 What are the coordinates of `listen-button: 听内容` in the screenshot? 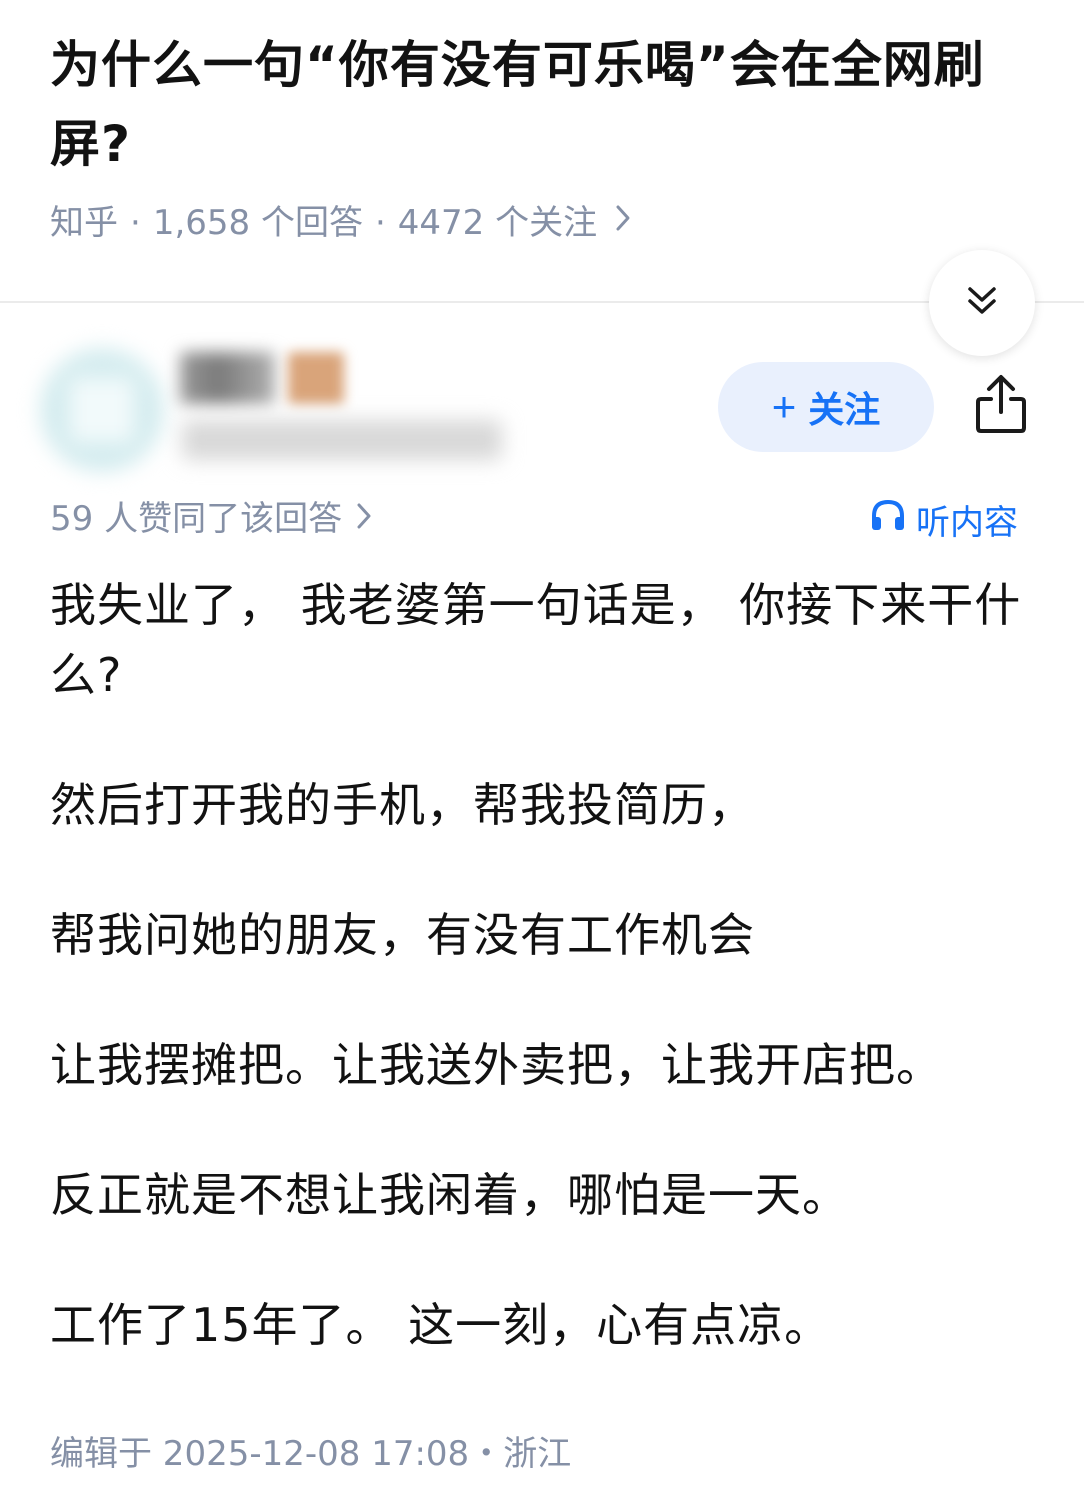 It's located at (944, 519).